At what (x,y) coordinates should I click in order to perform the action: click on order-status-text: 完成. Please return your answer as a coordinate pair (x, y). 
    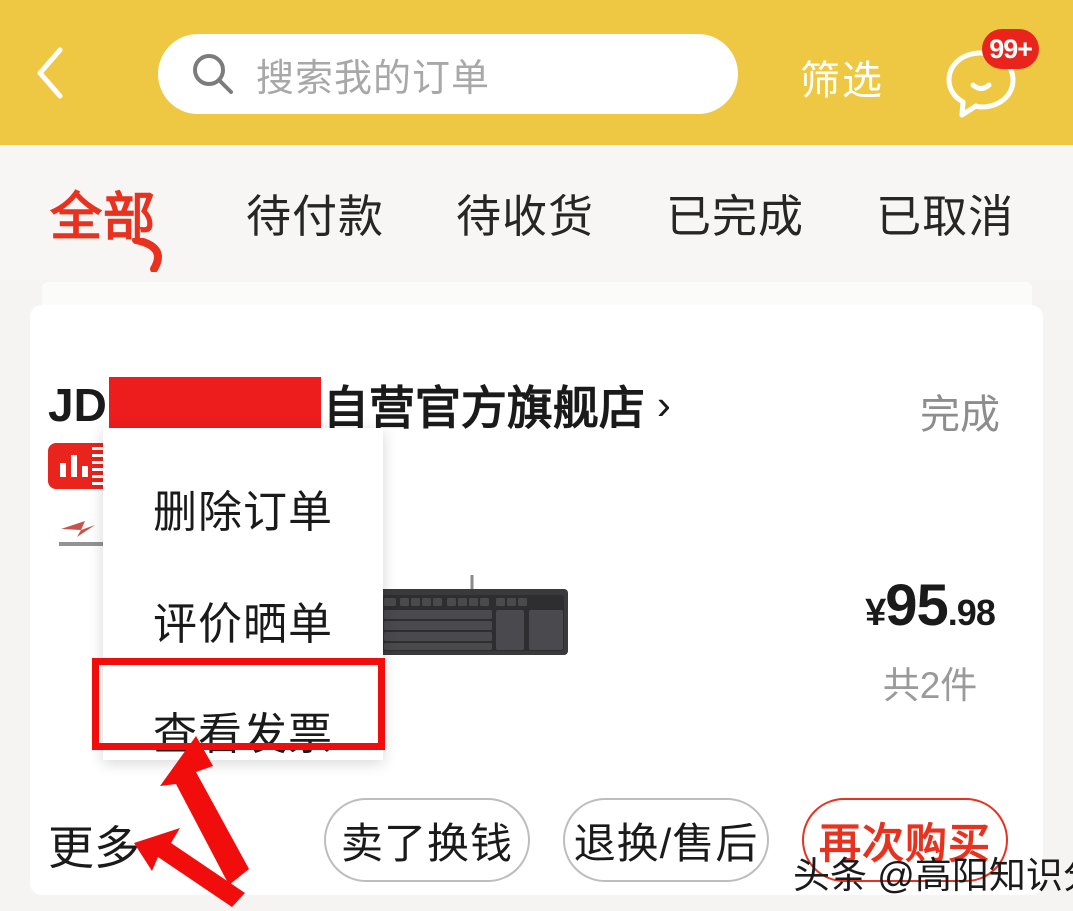
    Looking at the image, I should click on (960, 415).